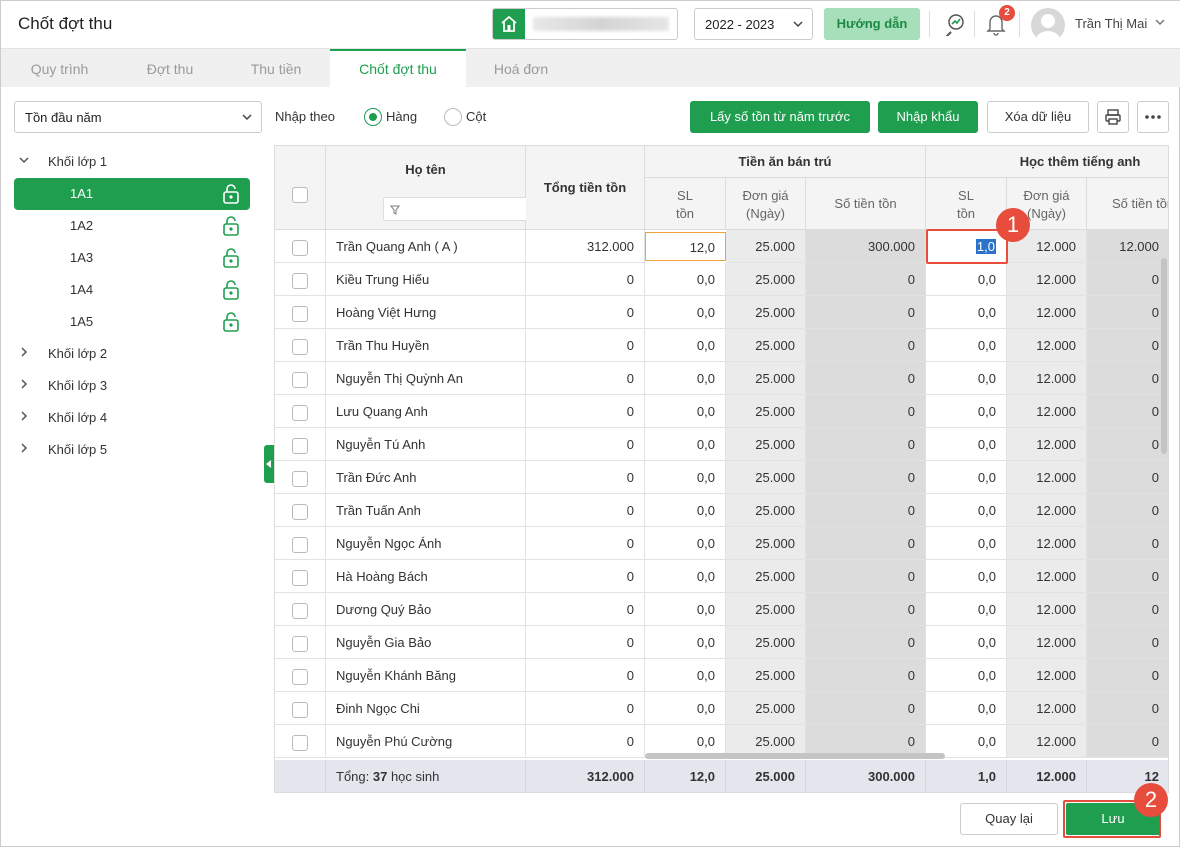  What do you see at coordinates (132, 226) in the screenshot?
I see `tree-class-1a2: 1A2` at bounding box center [132, 226].